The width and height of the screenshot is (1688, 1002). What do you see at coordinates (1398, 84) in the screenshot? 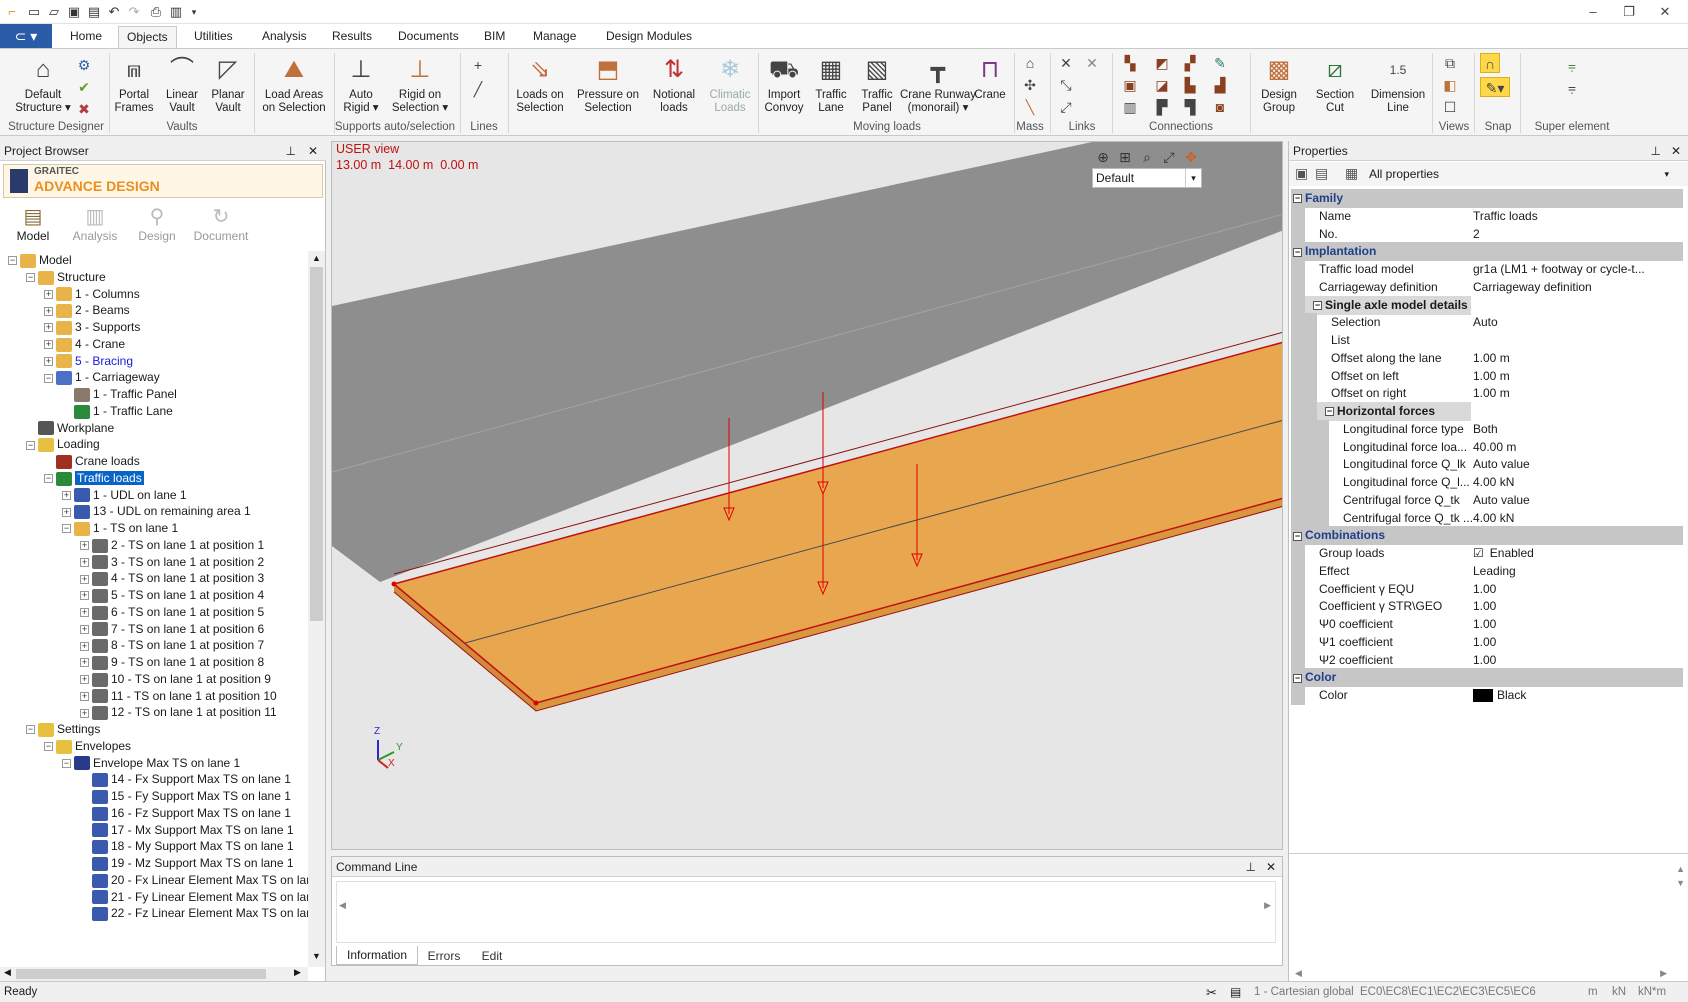
I see `dimension-line-button: 1.5 Dimension Line` at bounding box center [1398, 84].